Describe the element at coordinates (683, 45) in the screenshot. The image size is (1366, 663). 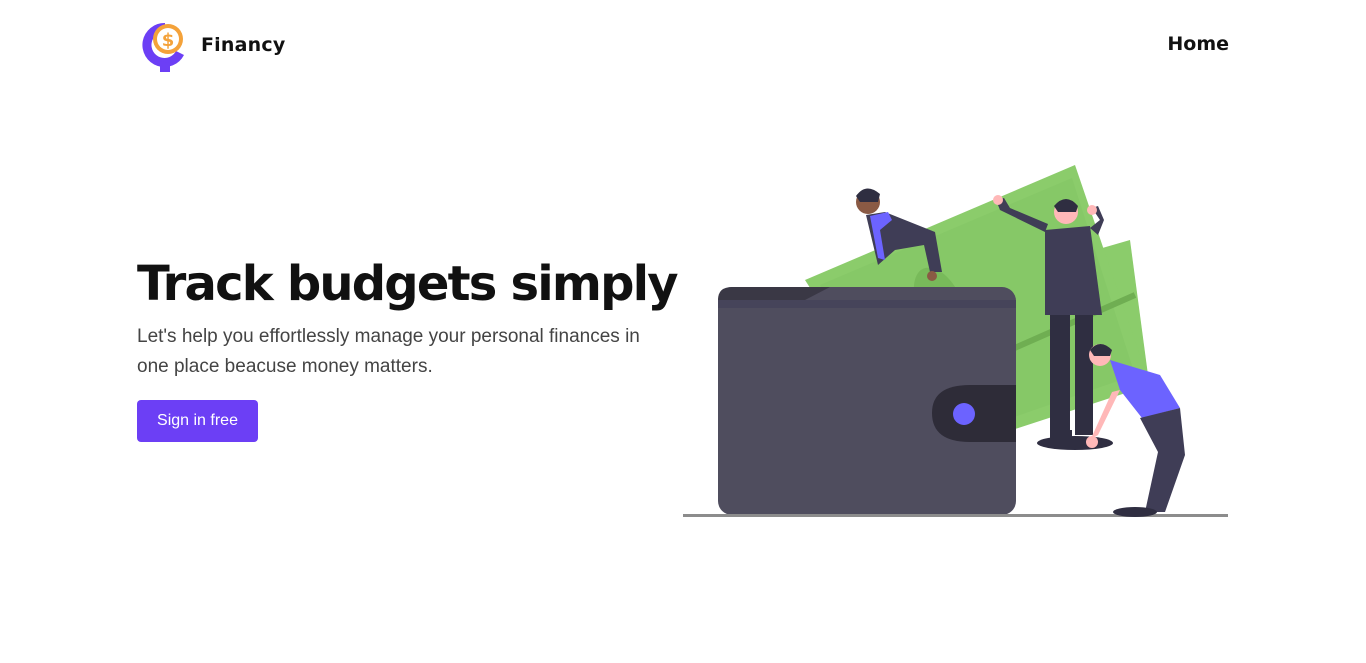
I see `site-header: $ Financy Home` at that location.